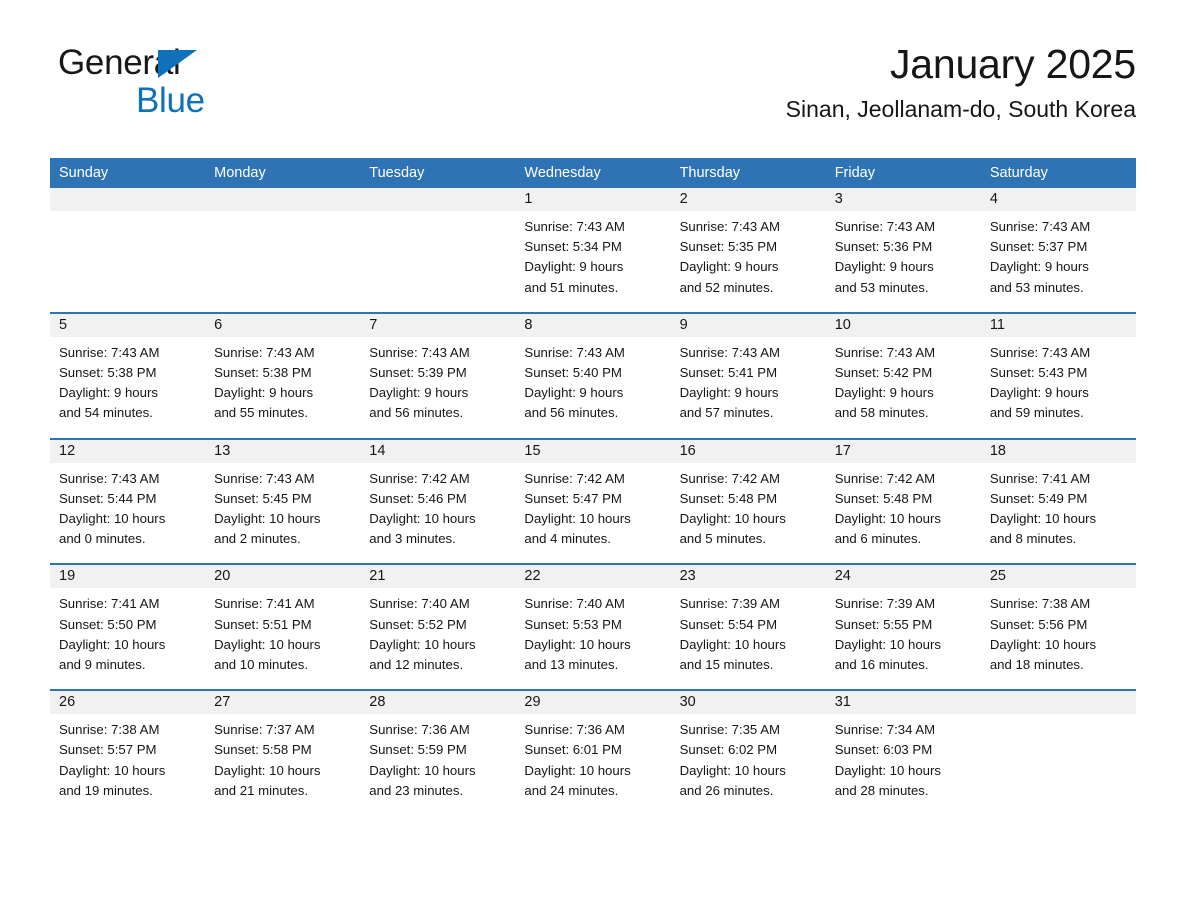 The width and height of the screenshot is (1188, 918). What do you see at coordinates (885, 604) in the screenshot?
I see `day-detail-line: Sunrise: 7:39 AM` at bounding box center [885, 604].